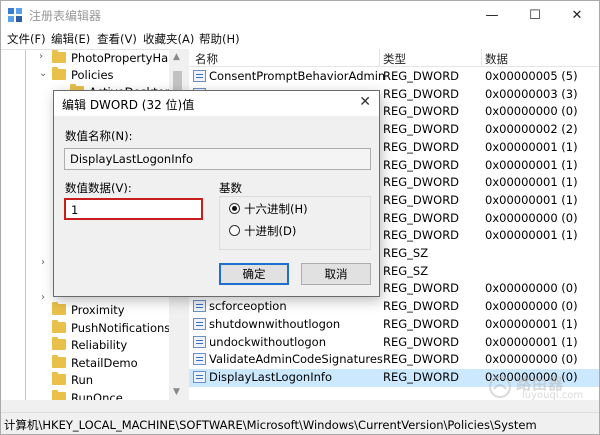  I want to click on tree-item-pushnotifications: PushNotifications, so click(93, 328).